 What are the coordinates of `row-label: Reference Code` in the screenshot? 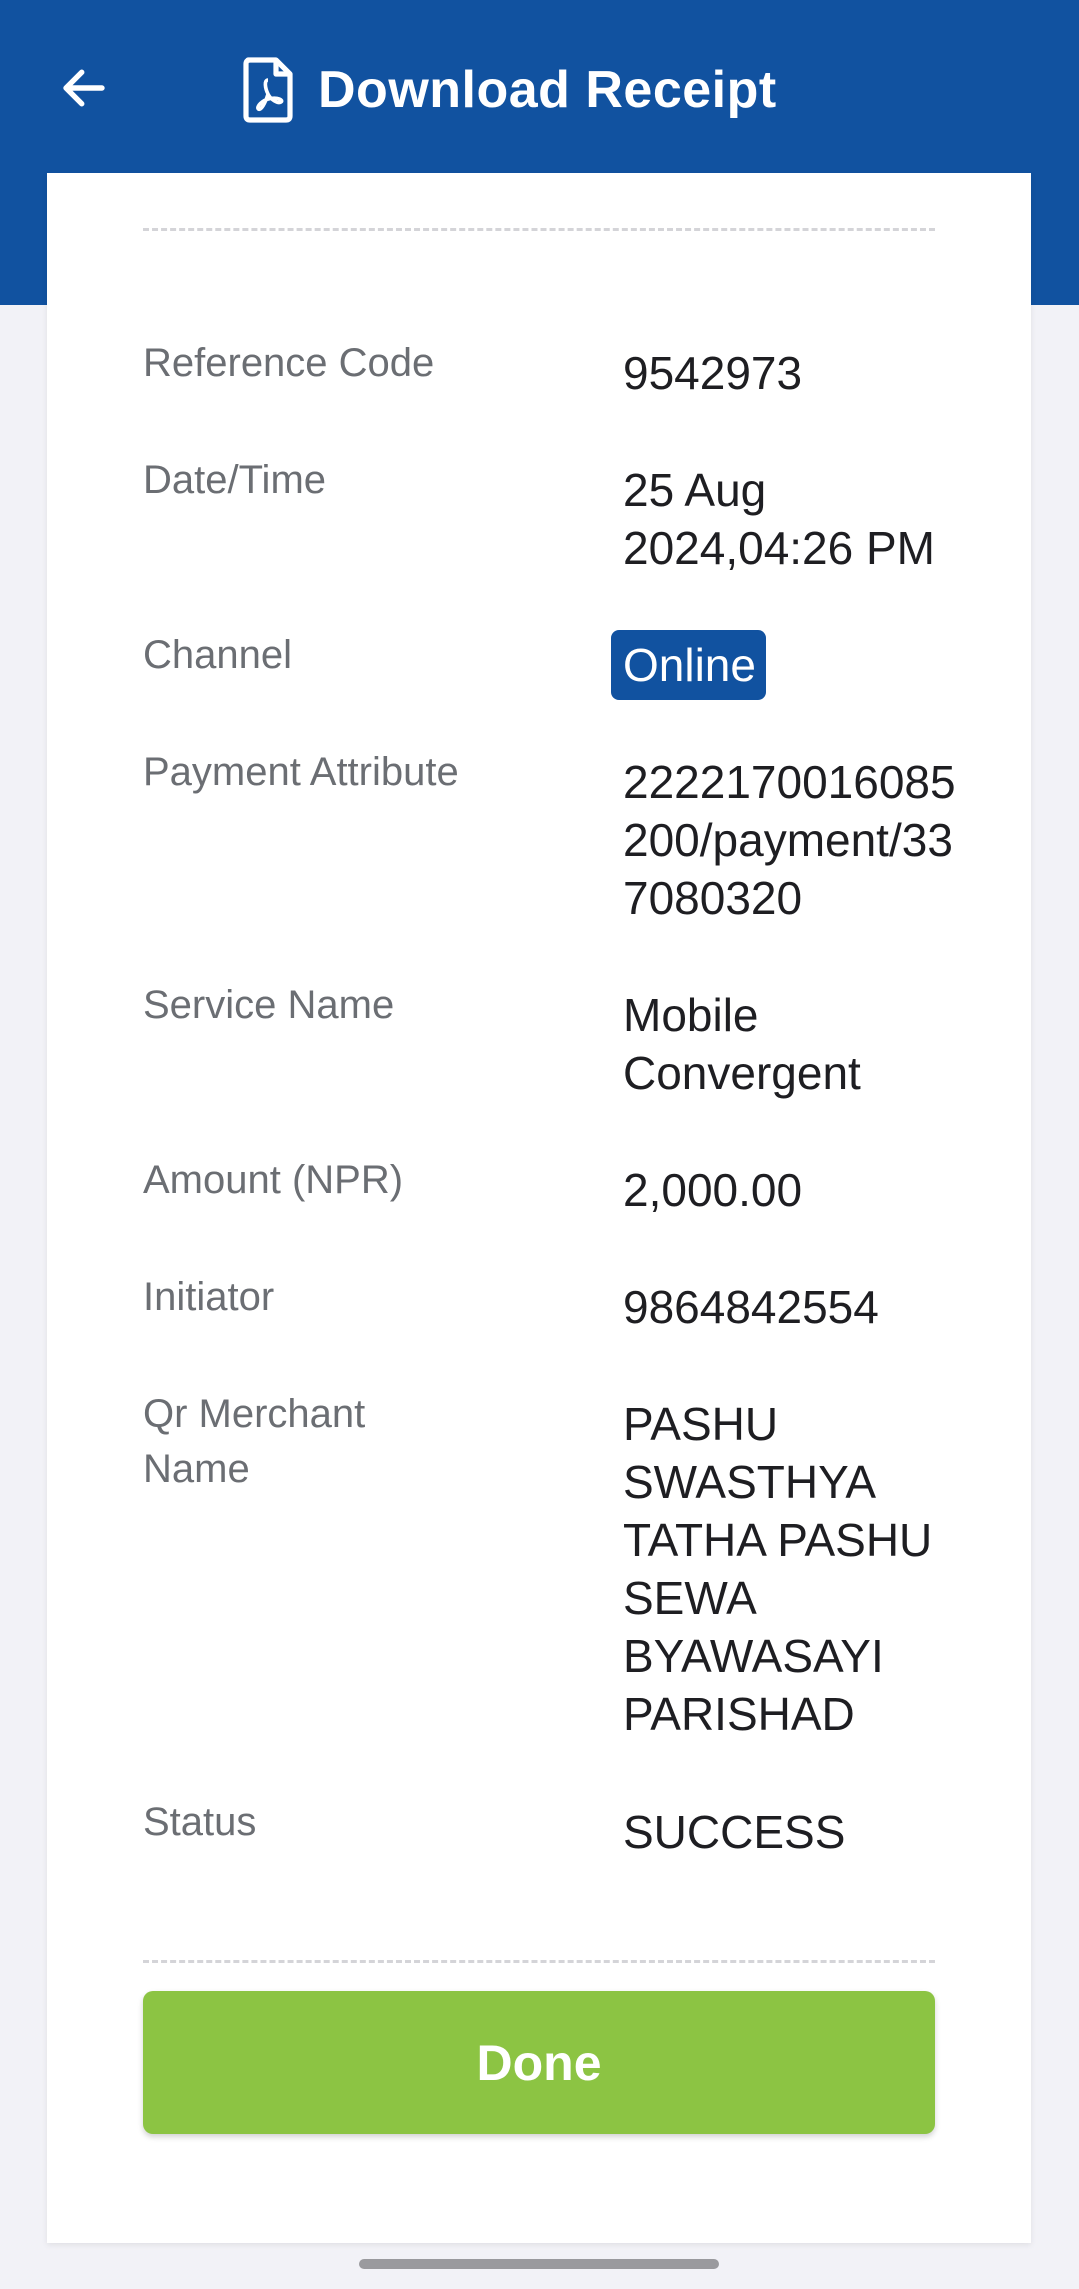 It's located at (289, 363).